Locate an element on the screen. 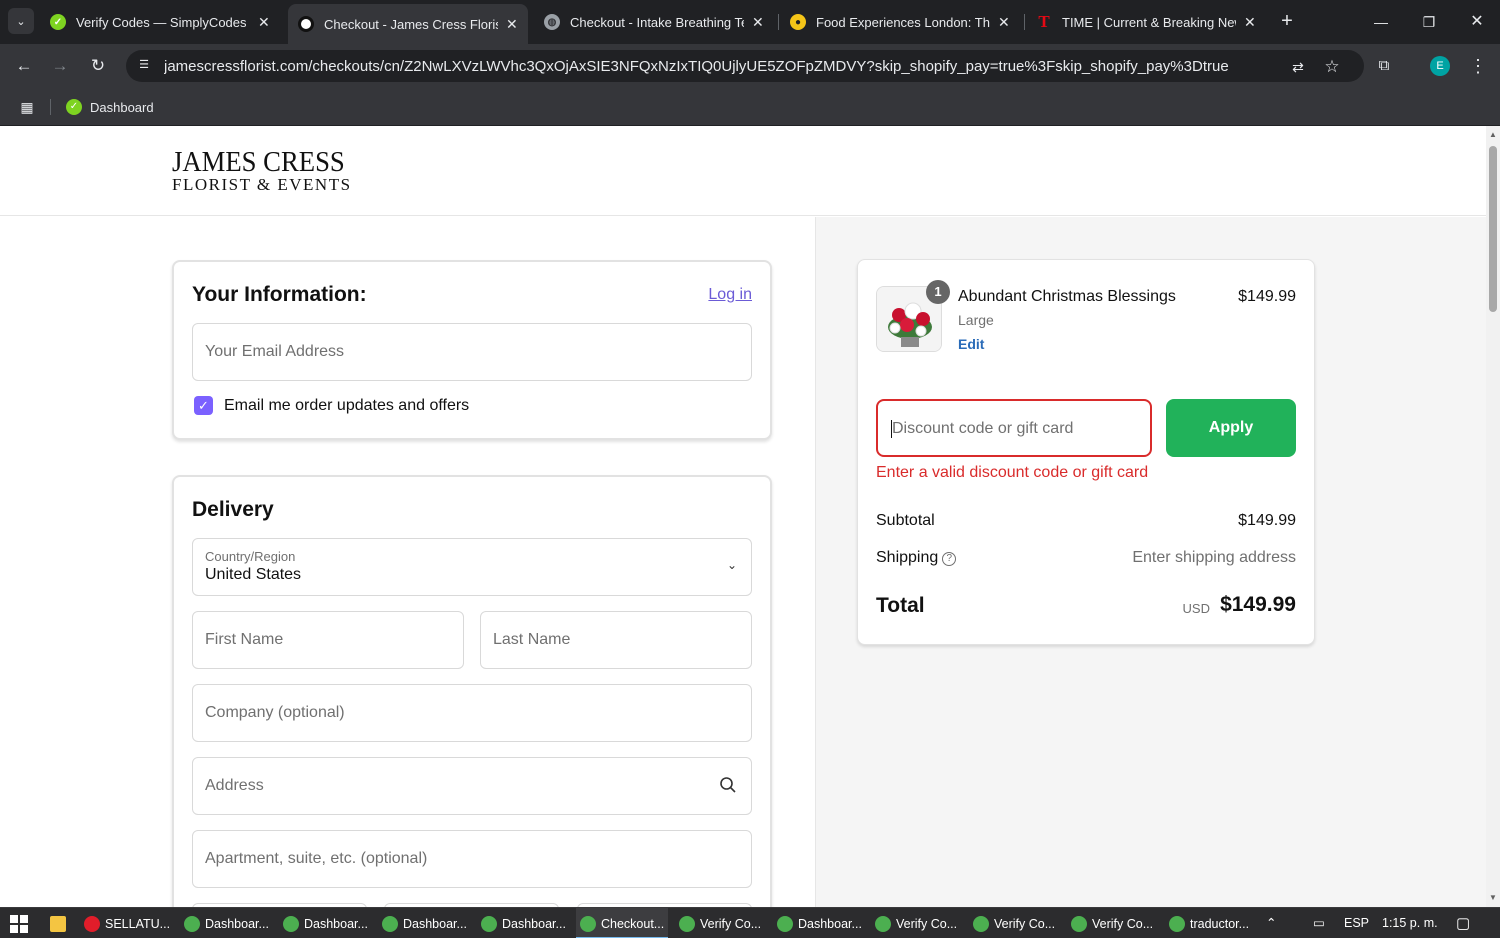  last-name-field: Last Name is located at coordinates (616, 640).